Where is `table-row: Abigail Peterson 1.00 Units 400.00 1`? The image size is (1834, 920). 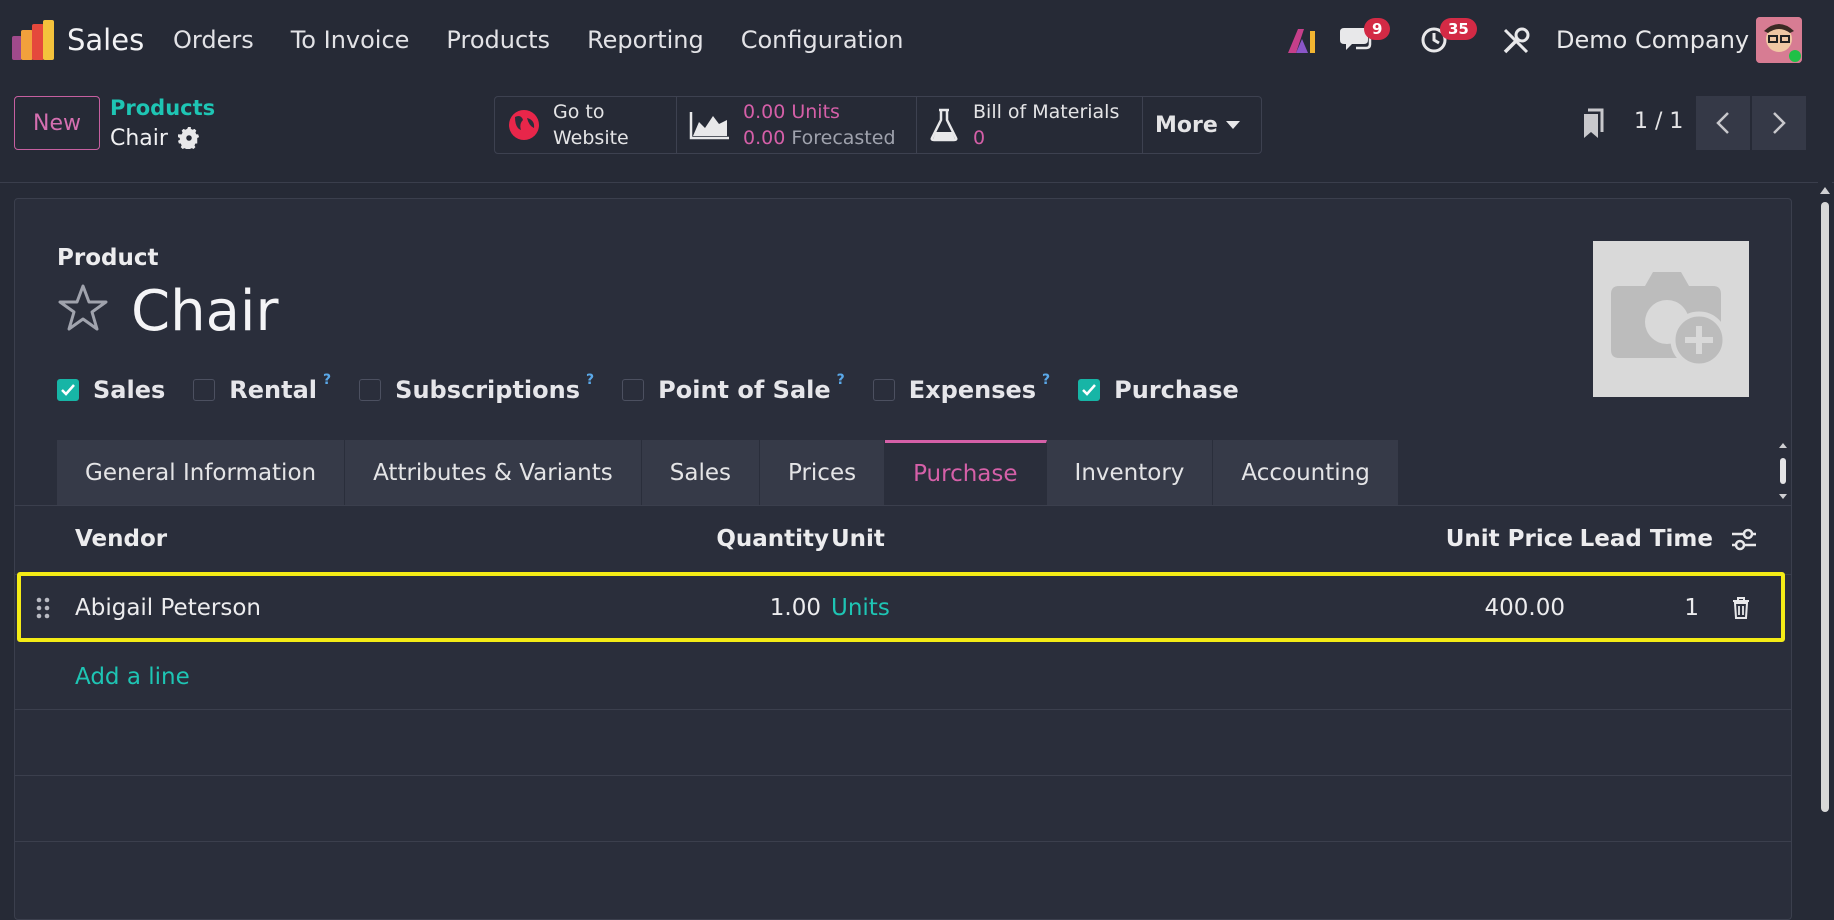 table-row: Abigail Peterson 1.00 Units 400.00 1 is located at coordinates (901, 607).